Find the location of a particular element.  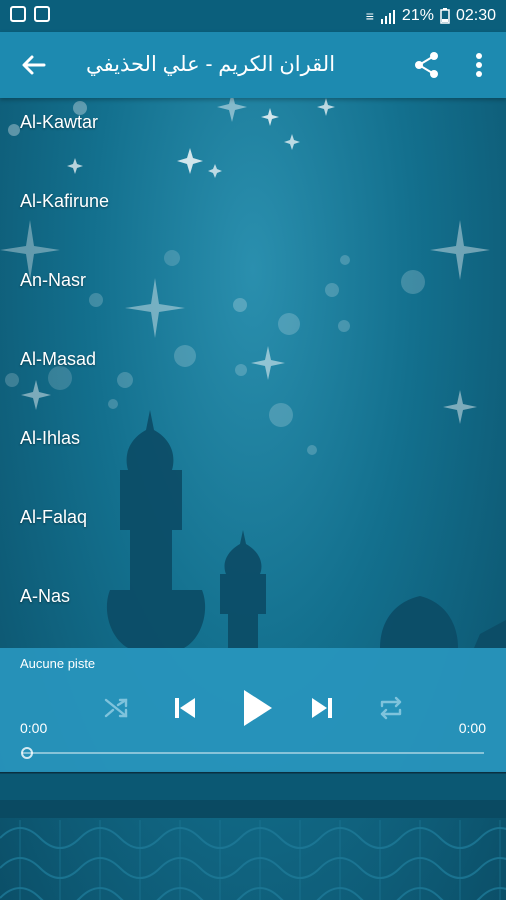

list-item-label: Al-Masad is located at coordinates (58, 359).